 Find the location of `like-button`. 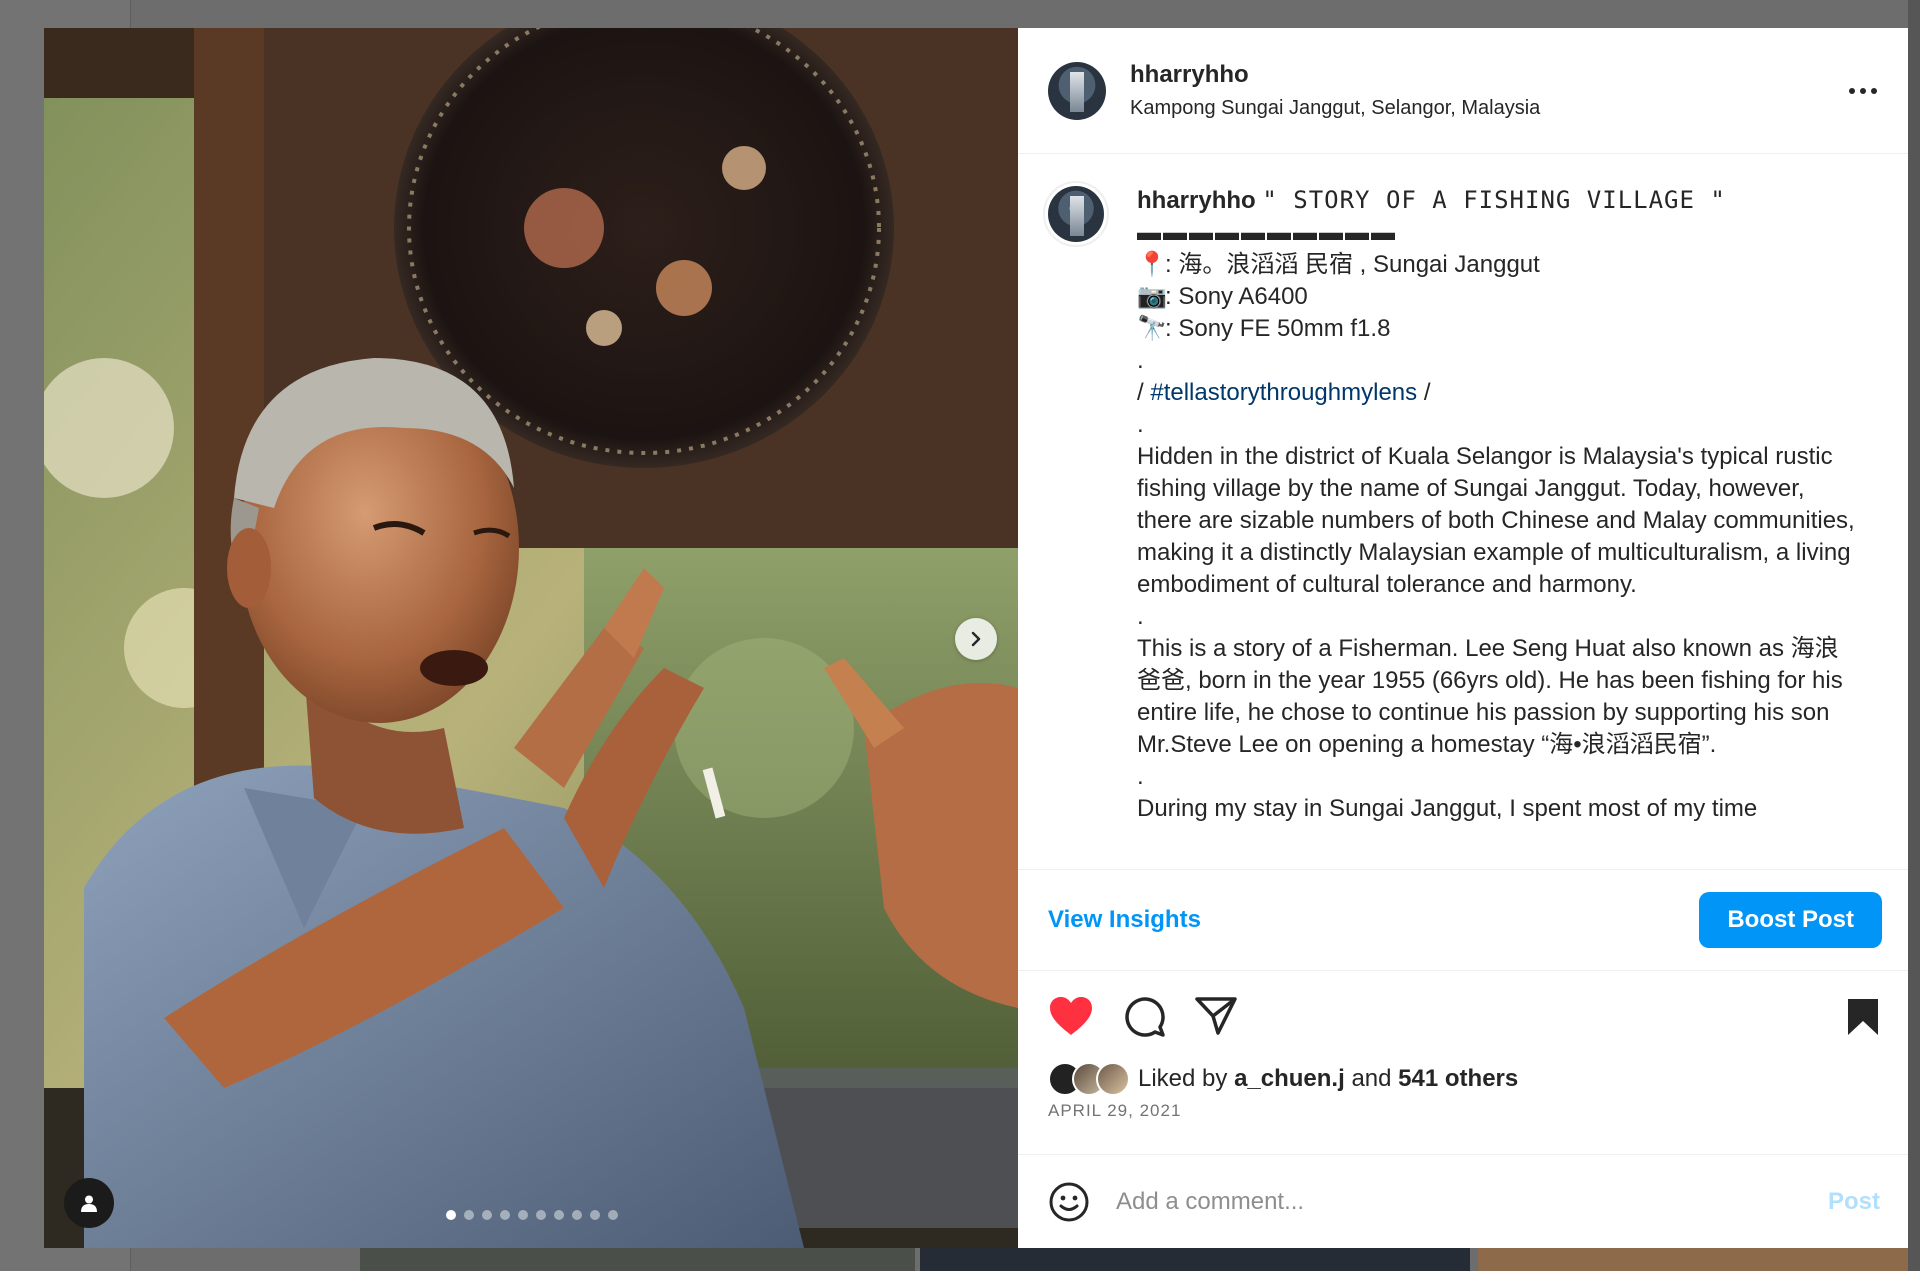

like-button is located at coordinates (1071, 1016).